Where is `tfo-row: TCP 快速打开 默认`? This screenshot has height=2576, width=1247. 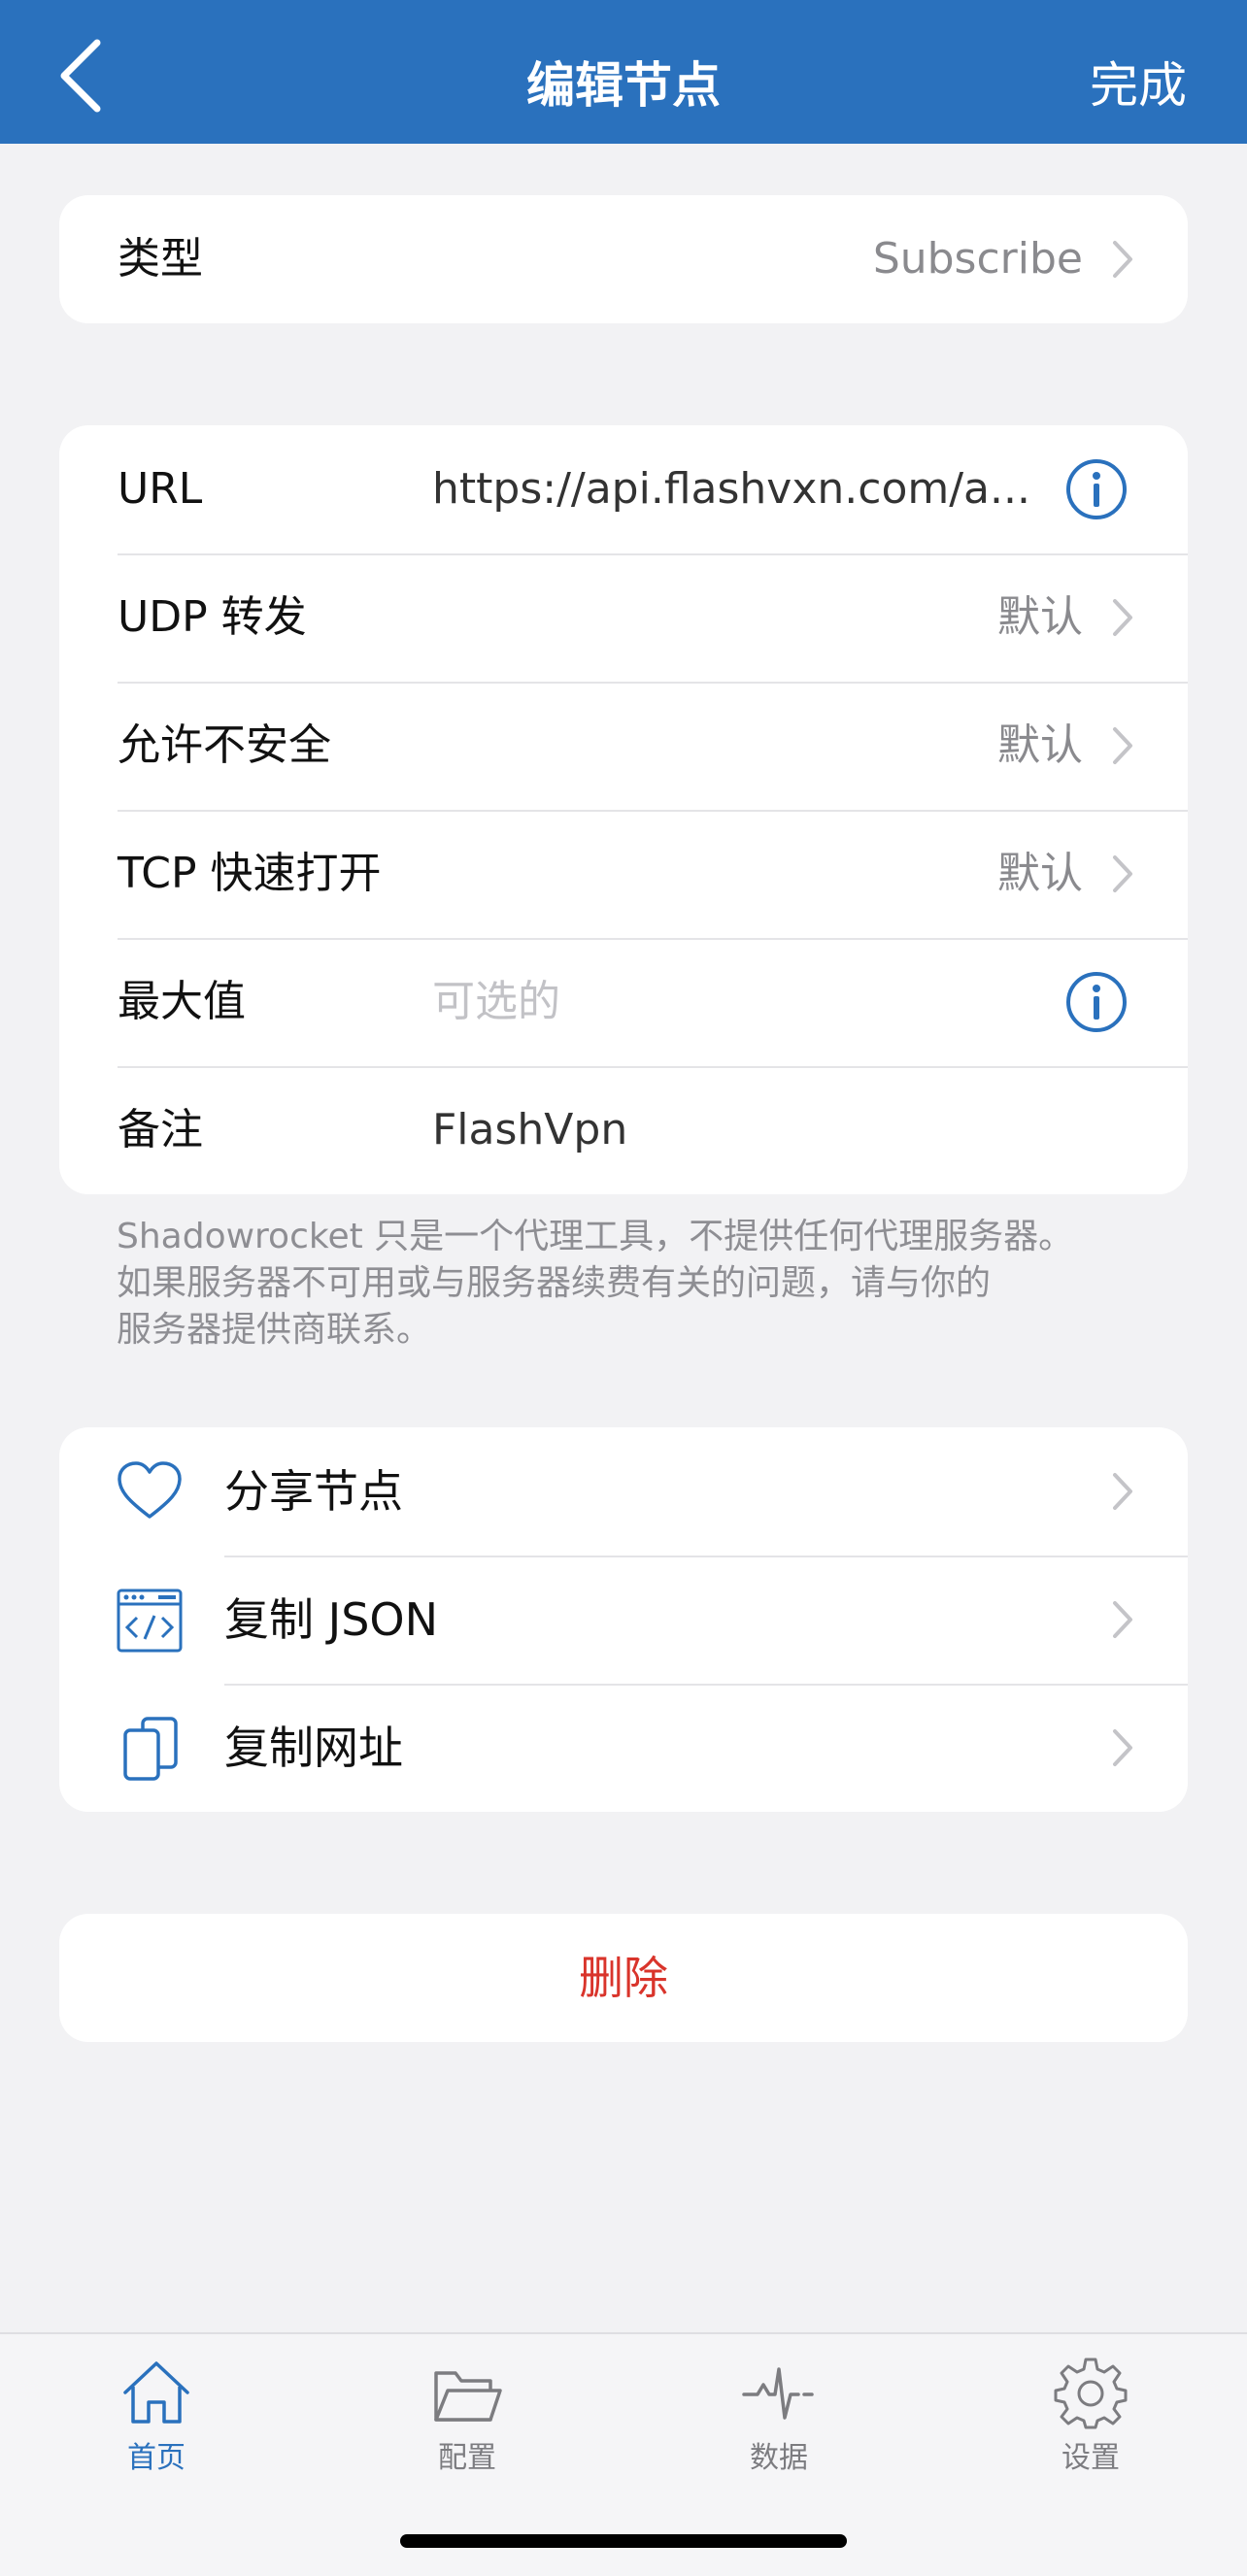
tfo-row: TCP 快速打开 默认 is located at coordinates (623, 874).